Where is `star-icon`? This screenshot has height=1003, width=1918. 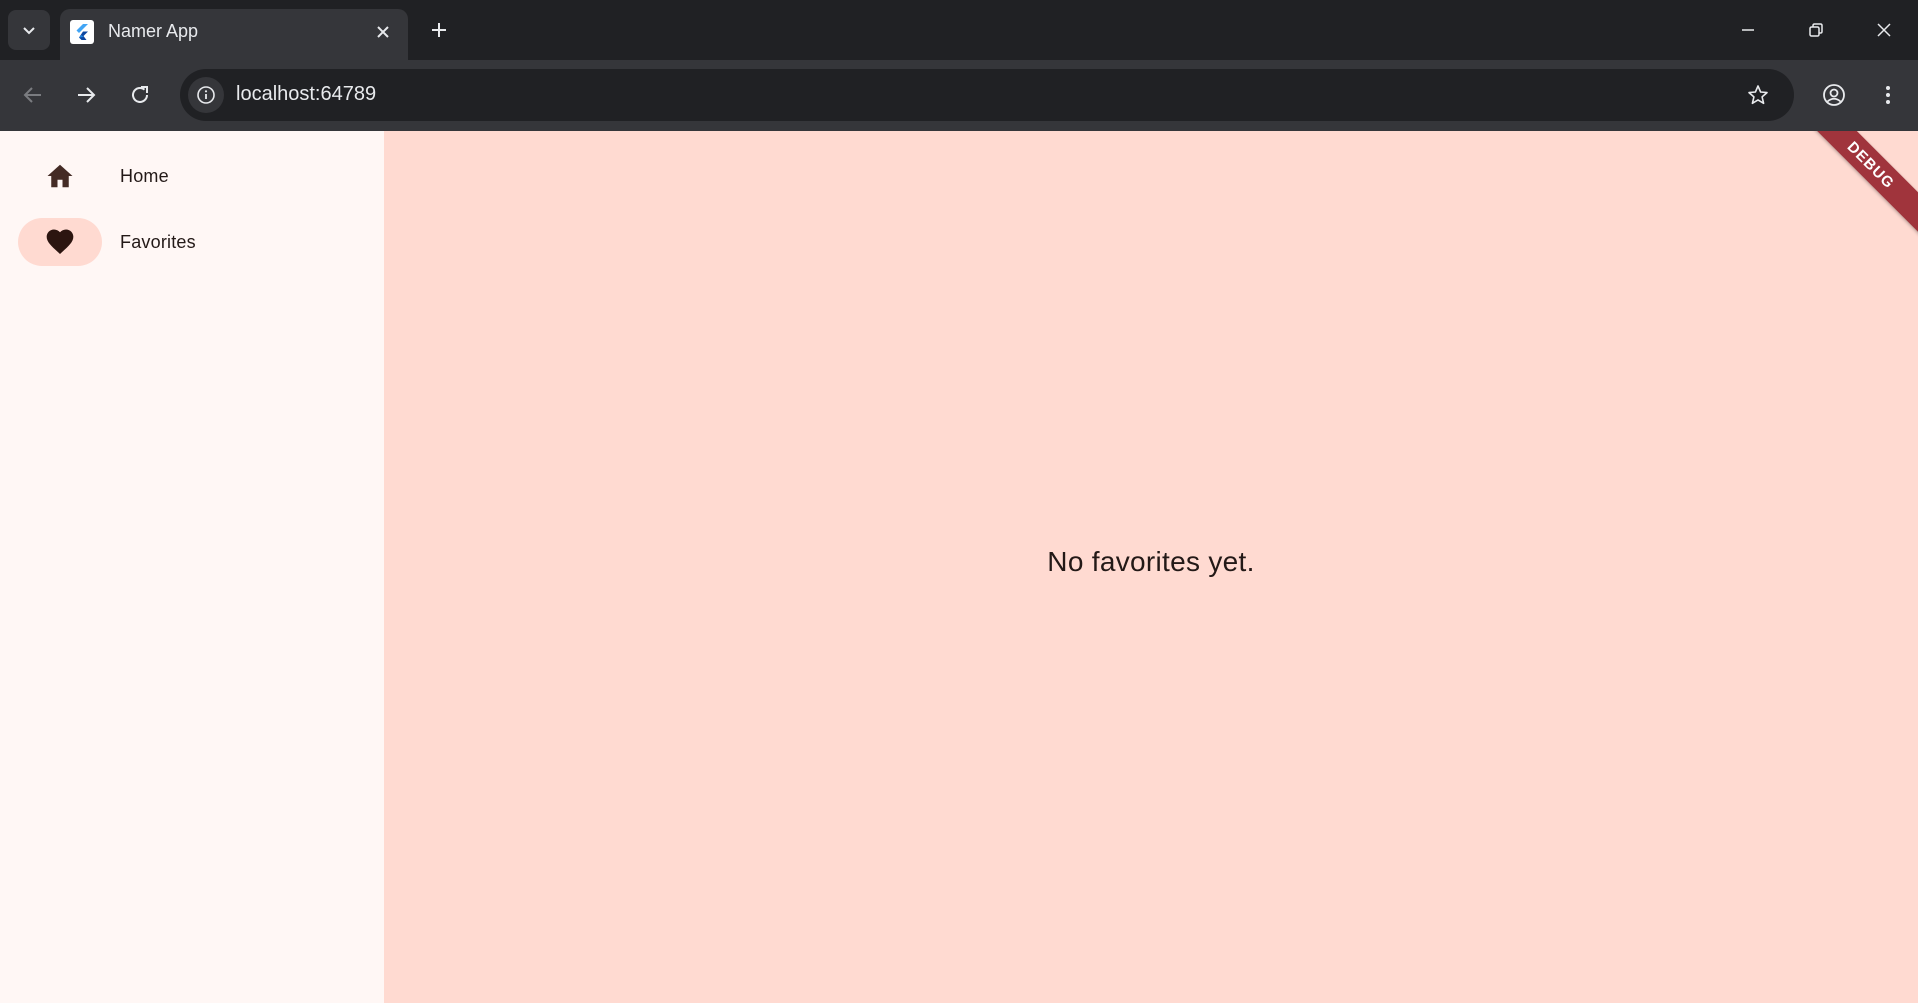 star-icon is located at coordinates (1758, 95).